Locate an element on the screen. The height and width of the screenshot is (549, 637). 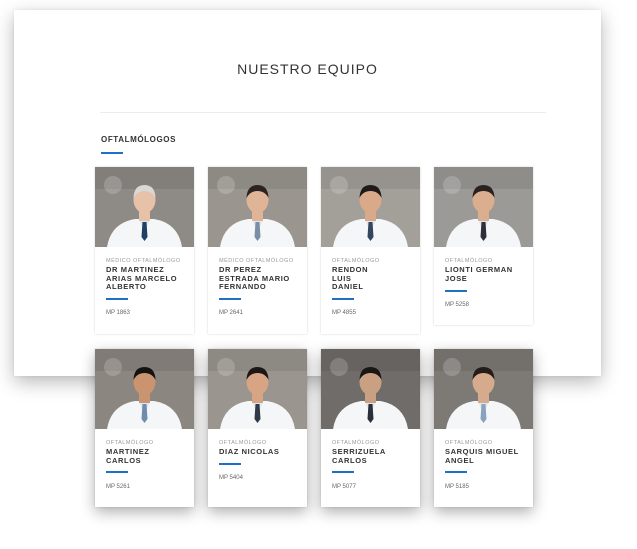
doctor-card: OFTALMÓLOGO LIONTI GERMAN JOSE MP 5258 is located at coordinates (483, 246).